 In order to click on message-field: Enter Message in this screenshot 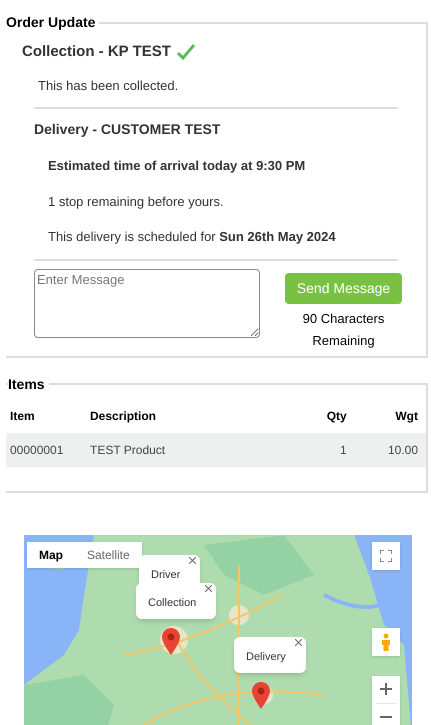, I will do `click(147, 303)`.